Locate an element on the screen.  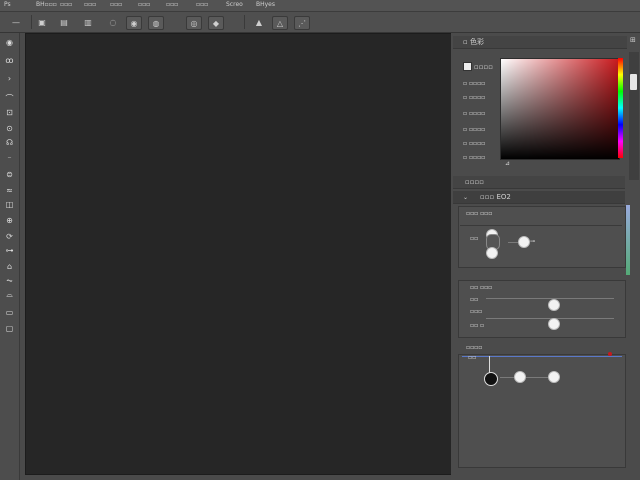
move-icon: ◉ is located at coordinates (9, 42).